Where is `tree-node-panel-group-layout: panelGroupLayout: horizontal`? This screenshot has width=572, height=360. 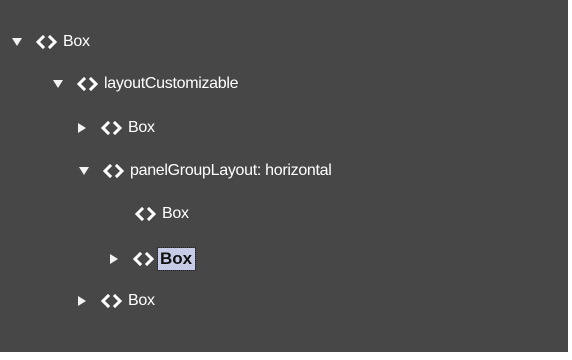 tree-node-panel-group-layout: panelGroupLayout: horizontal is located at coordinates (205, 171).